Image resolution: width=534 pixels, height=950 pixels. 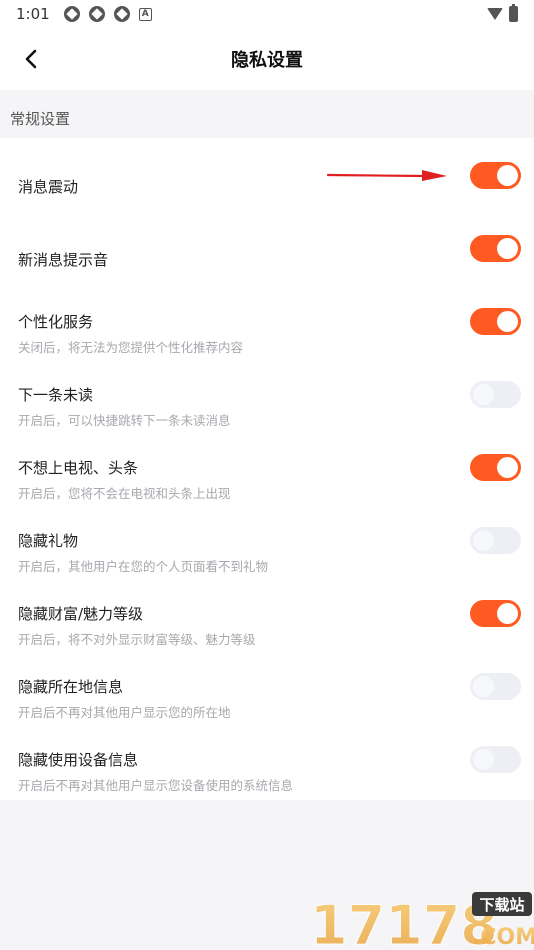 I want to click on status-bar: 1:01 A, so click(x=267, y=14).